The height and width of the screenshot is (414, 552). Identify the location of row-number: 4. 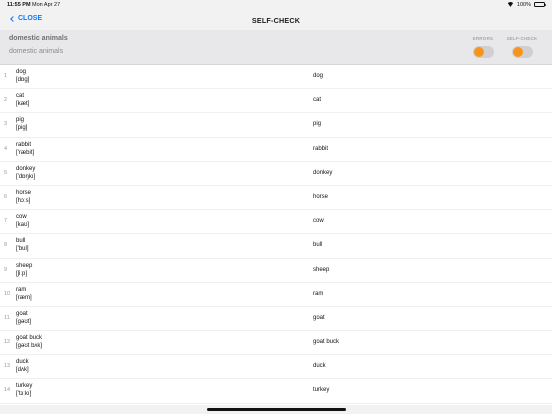
(6, 148).